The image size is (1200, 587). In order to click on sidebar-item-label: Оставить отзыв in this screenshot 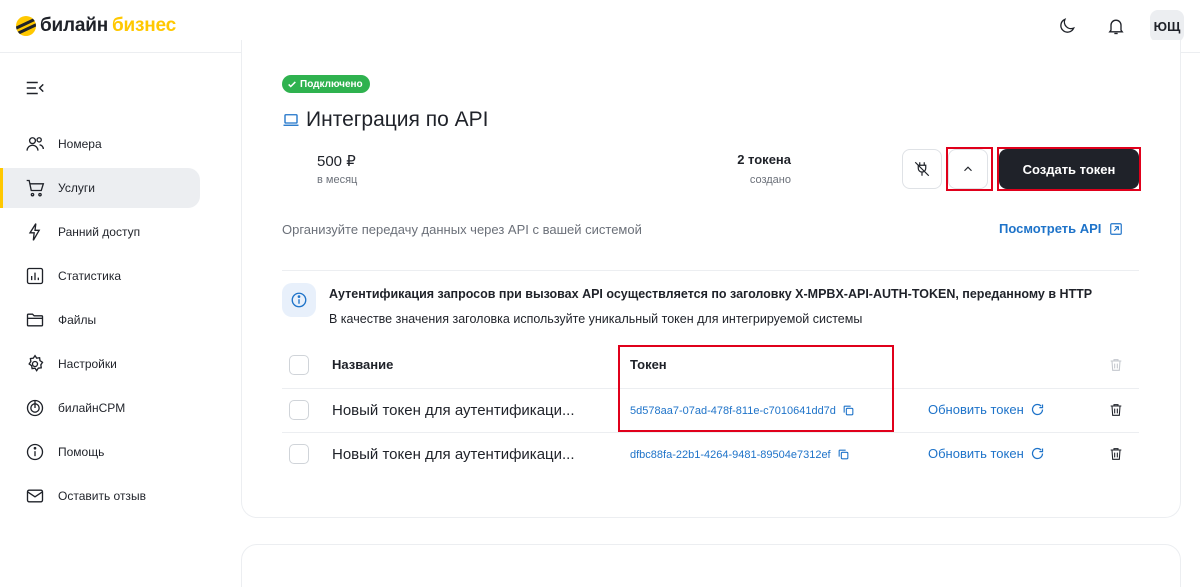, I will do `click(102, 496)`.